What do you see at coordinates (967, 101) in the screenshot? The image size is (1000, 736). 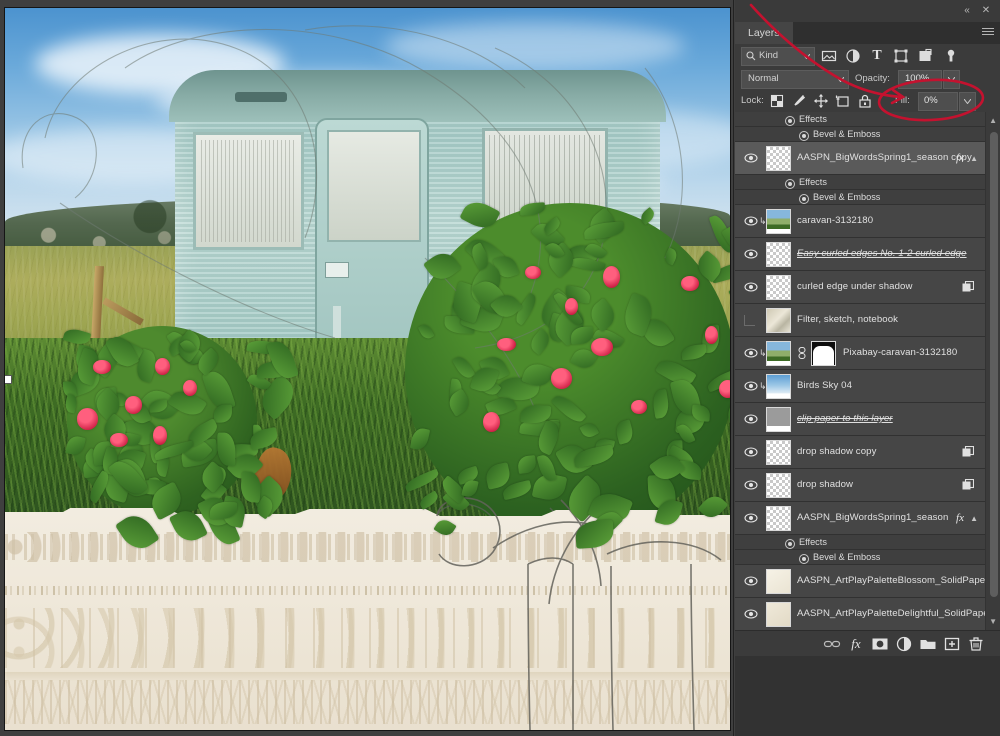 I see `fill-dropdown-button` at bounding box center [967, 101].